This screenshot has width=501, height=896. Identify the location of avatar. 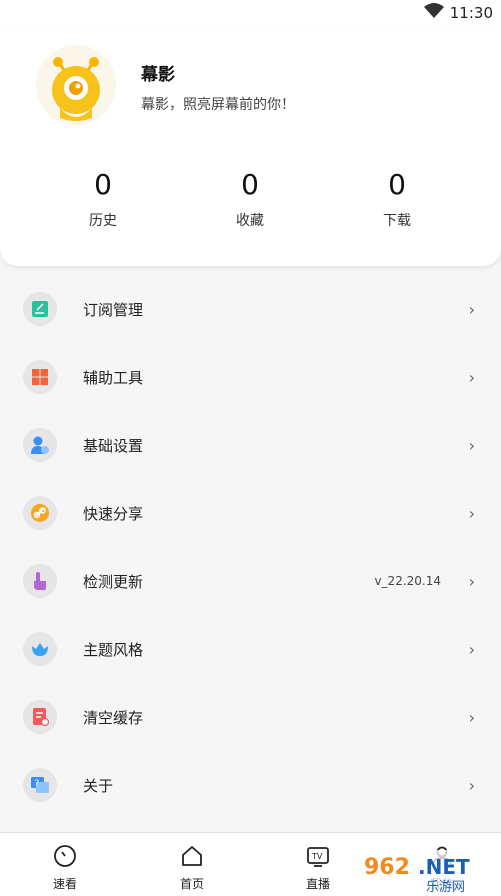
(76, 85).